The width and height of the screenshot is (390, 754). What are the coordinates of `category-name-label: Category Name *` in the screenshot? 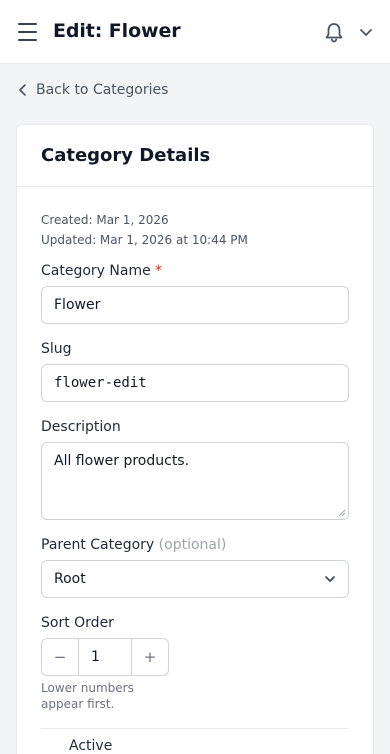 It's located at (101, 271).